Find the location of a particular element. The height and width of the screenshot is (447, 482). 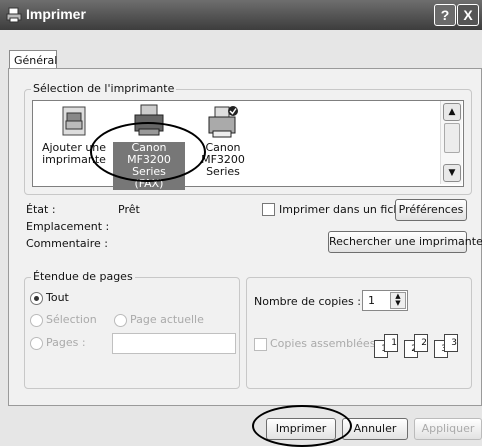

printer-list-scrollbar: ▲ ▼ is located at coordinates (451, 142).